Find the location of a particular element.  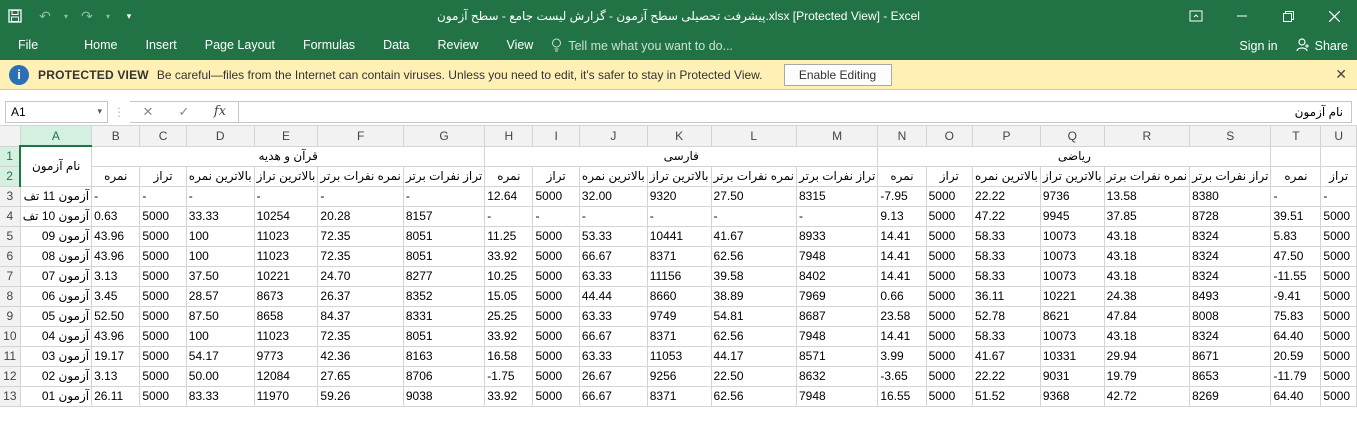

row-header-4: 4 is located at coordinates (10, 216).